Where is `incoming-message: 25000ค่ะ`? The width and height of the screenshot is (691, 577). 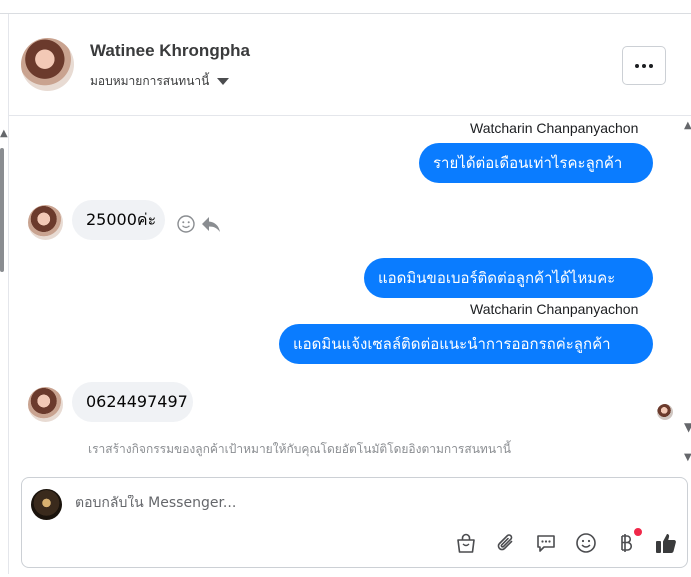
incoming-message: 25000ค่ะ is located at coordinates (118, 220).